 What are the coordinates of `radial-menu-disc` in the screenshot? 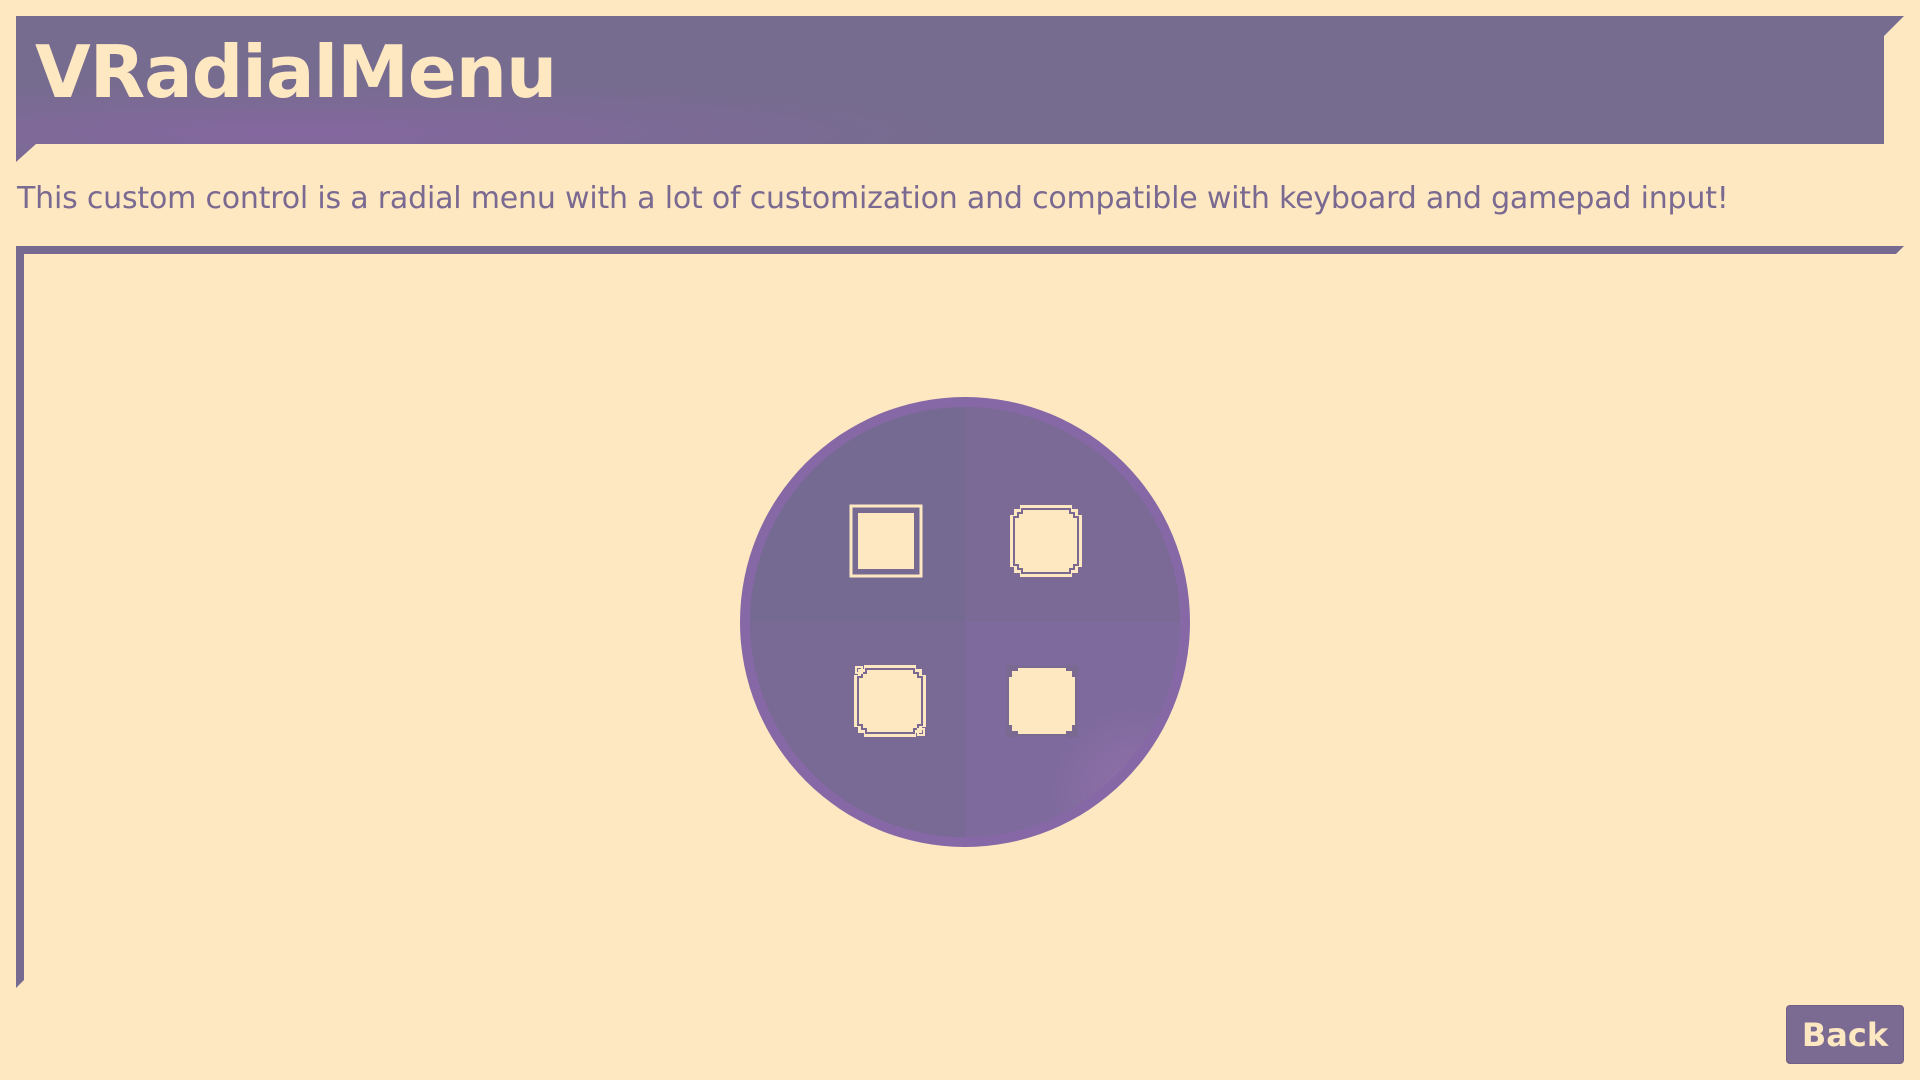 It's located at (965, 622).